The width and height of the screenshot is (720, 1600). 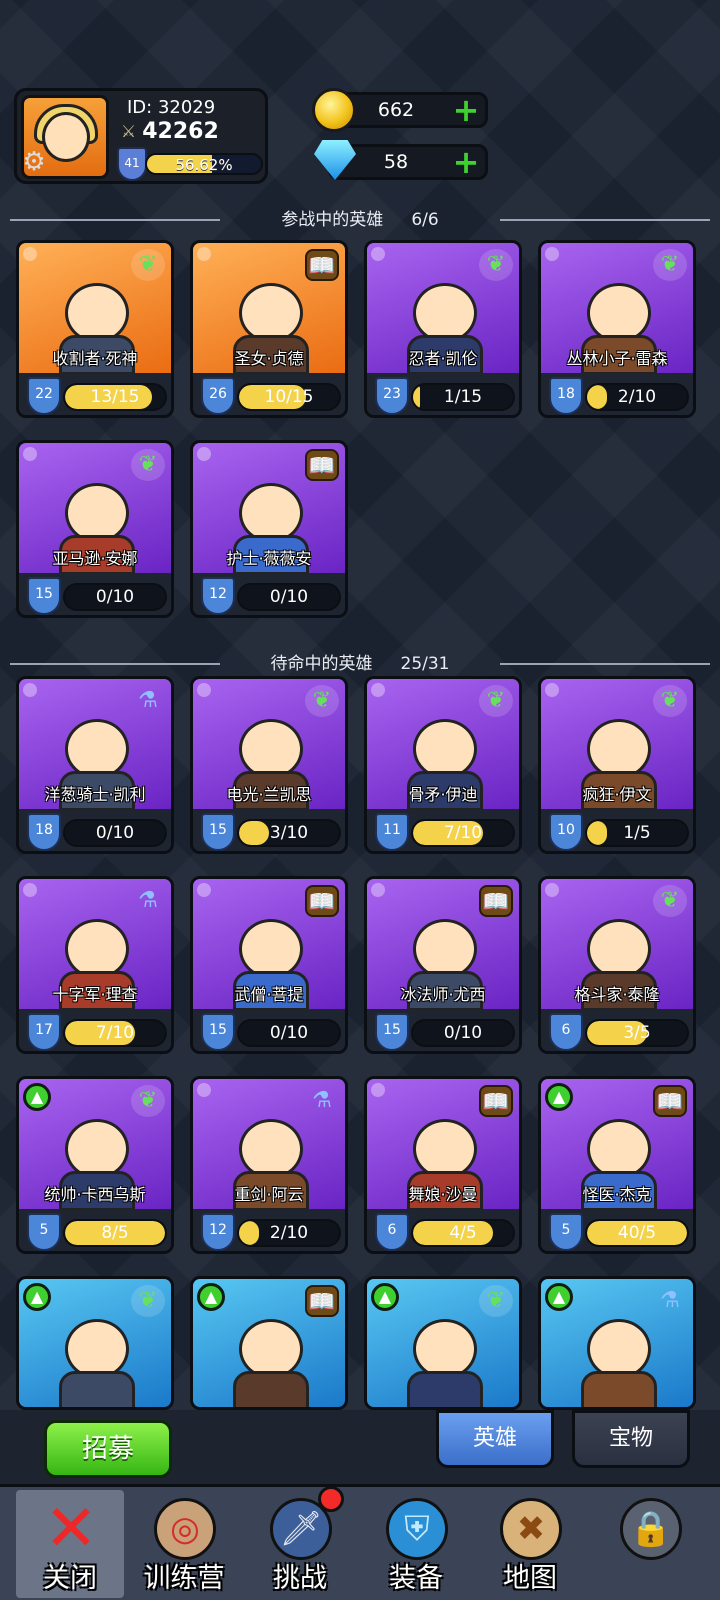 I want to click on hero-name: 洋葱骑士·凯利, so click(x=95, y=794).